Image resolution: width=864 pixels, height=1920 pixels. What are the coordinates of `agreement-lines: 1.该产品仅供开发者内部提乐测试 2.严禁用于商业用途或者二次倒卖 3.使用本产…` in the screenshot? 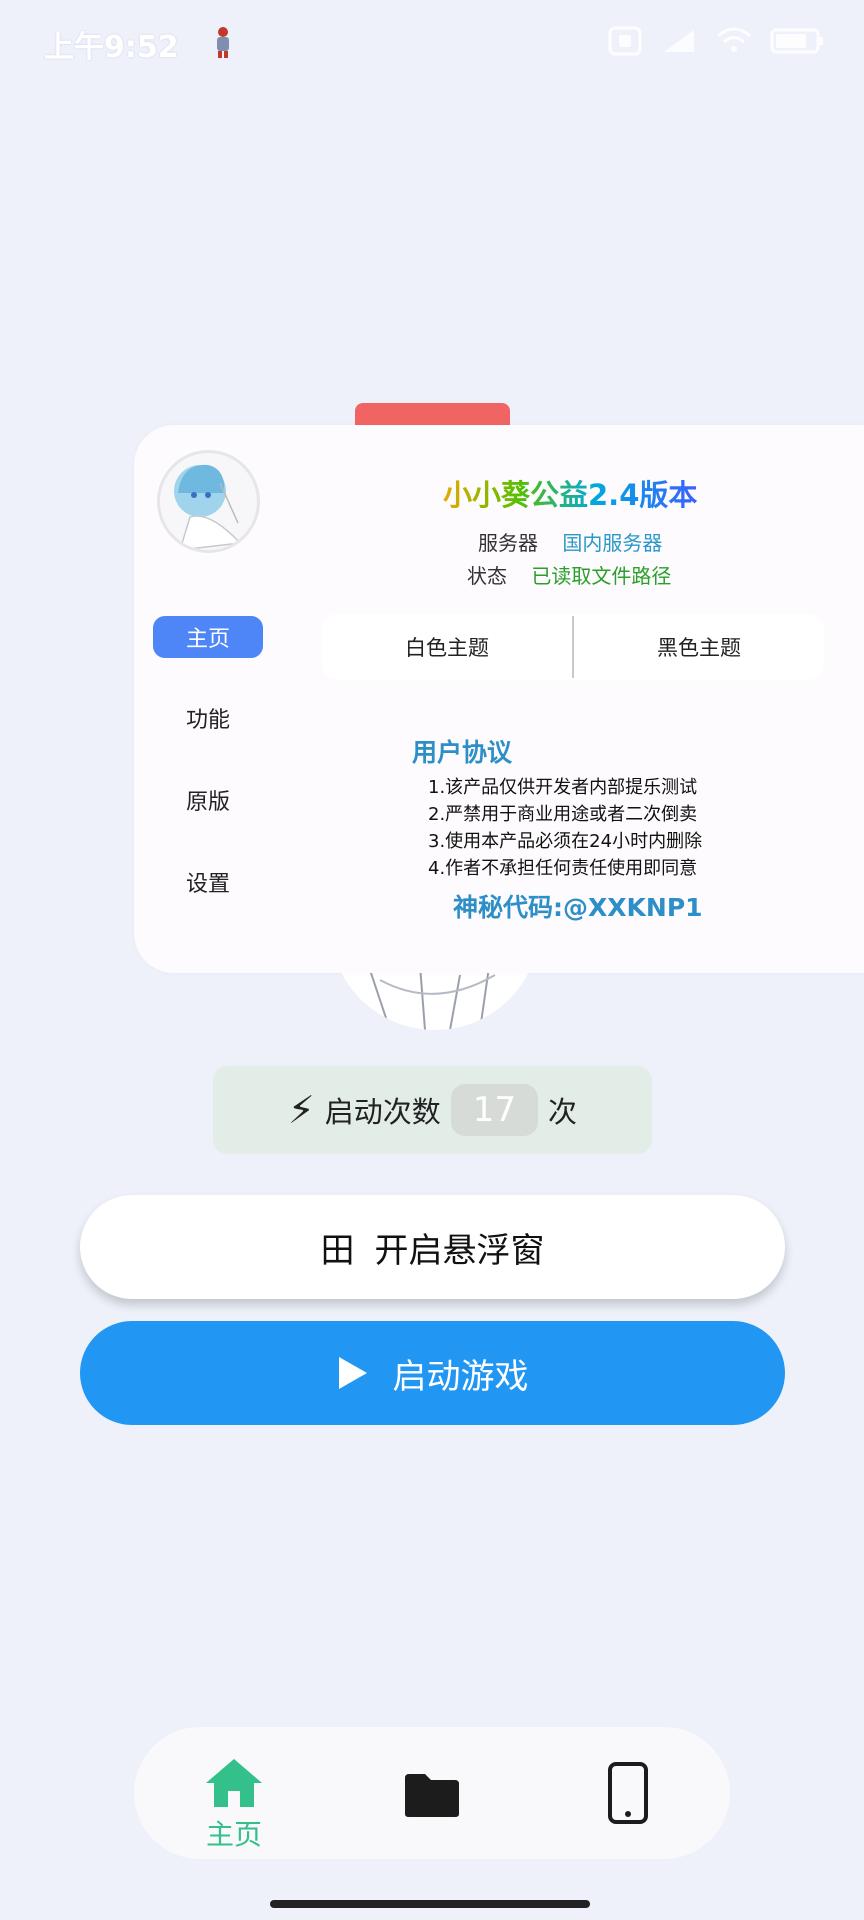 It's located at (565, 828).